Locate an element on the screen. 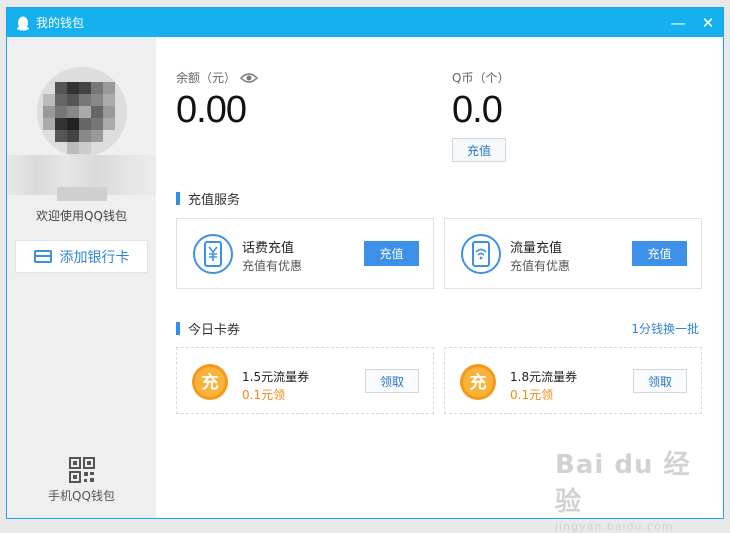 The height and width of the screenshot is (533, 730). coupon-card: 充 1.8元流量券 0.1元领 领取 is located at coordinates (573, 380).